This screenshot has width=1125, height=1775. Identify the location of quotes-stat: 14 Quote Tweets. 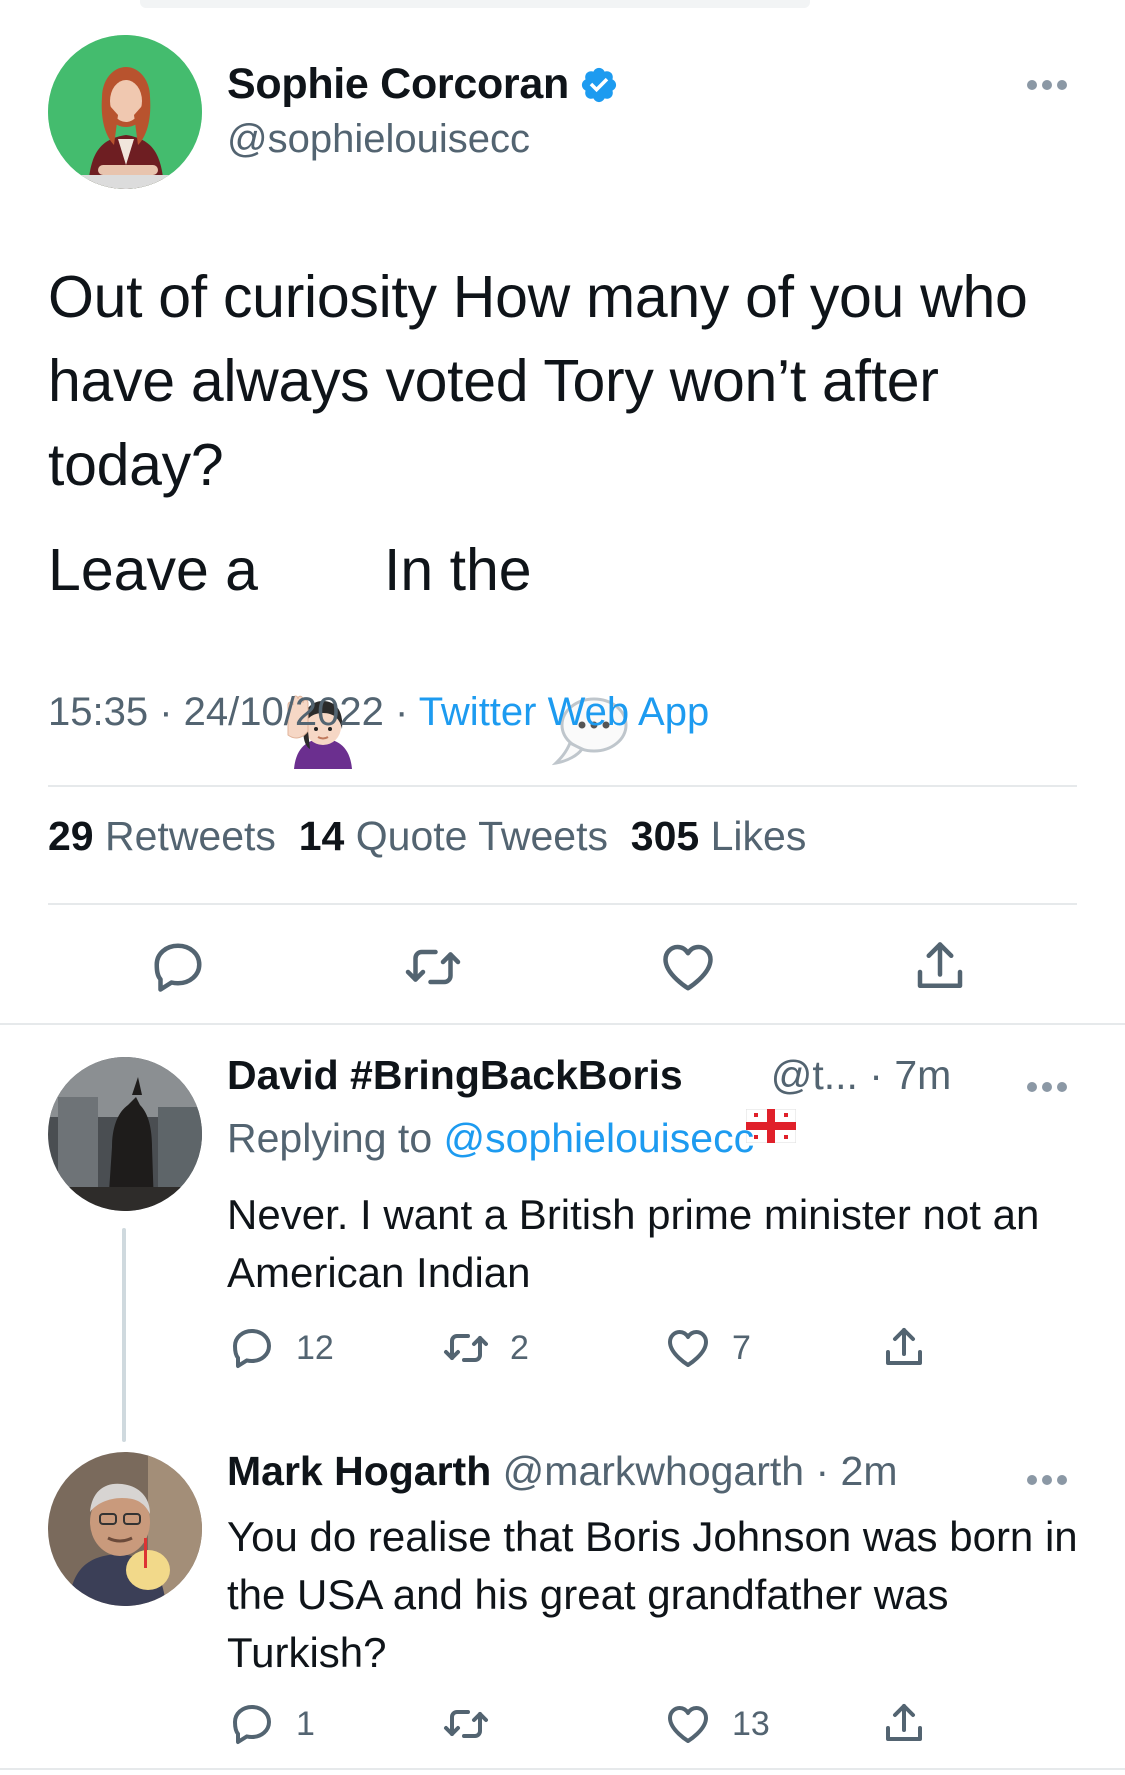
(453, 836).